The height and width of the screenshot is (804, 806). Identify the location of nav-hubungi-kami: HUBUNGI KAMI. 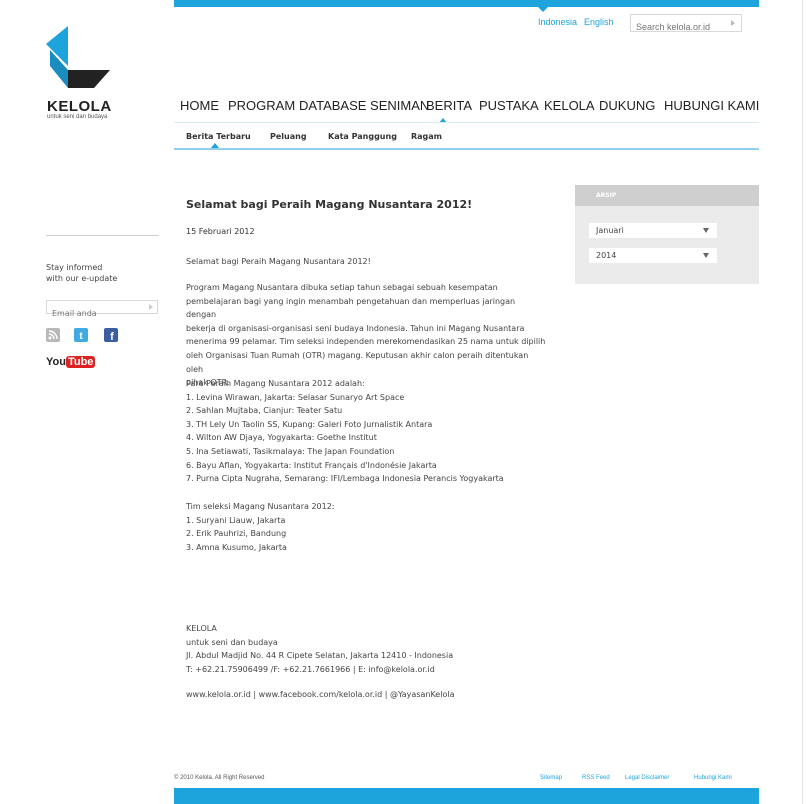
(711, 105).